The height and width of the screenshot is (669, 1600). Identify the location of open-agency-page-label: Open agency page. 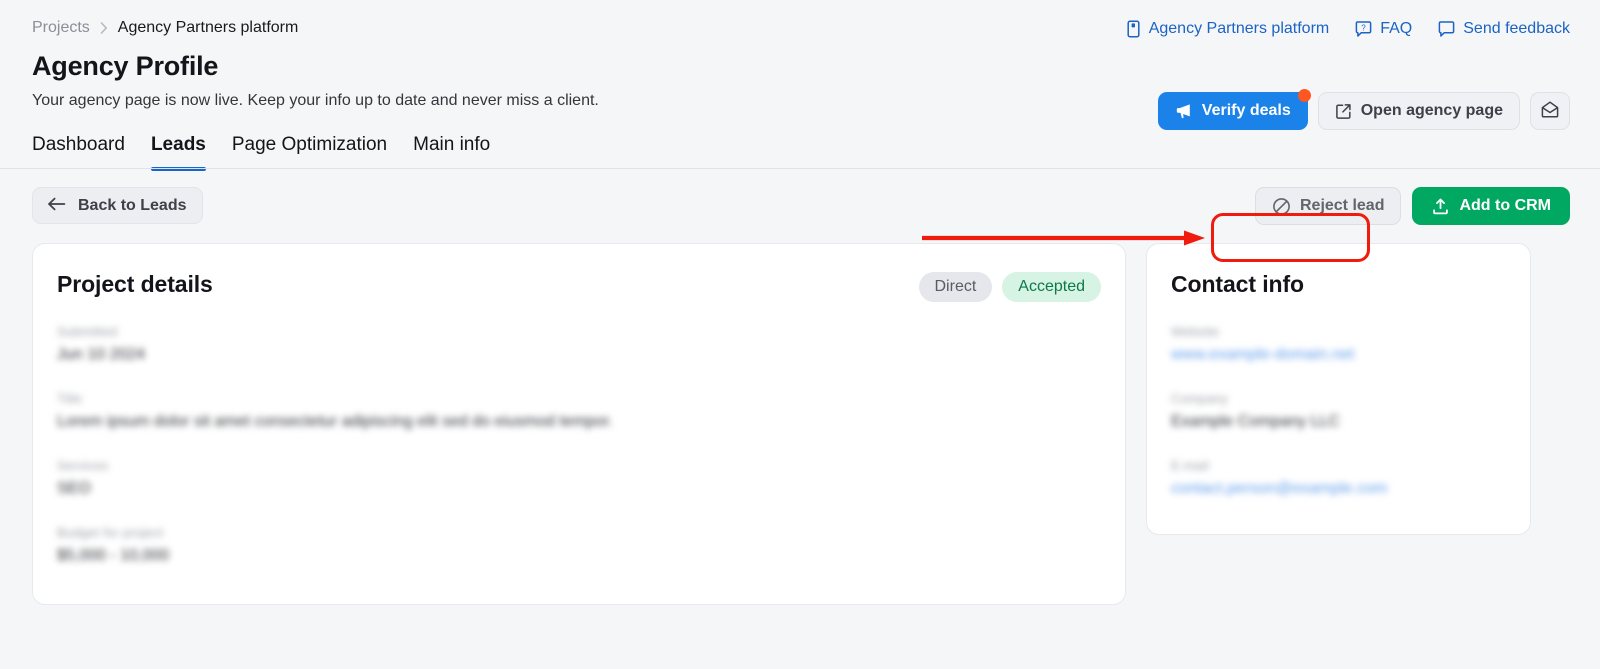
(1431, 110).